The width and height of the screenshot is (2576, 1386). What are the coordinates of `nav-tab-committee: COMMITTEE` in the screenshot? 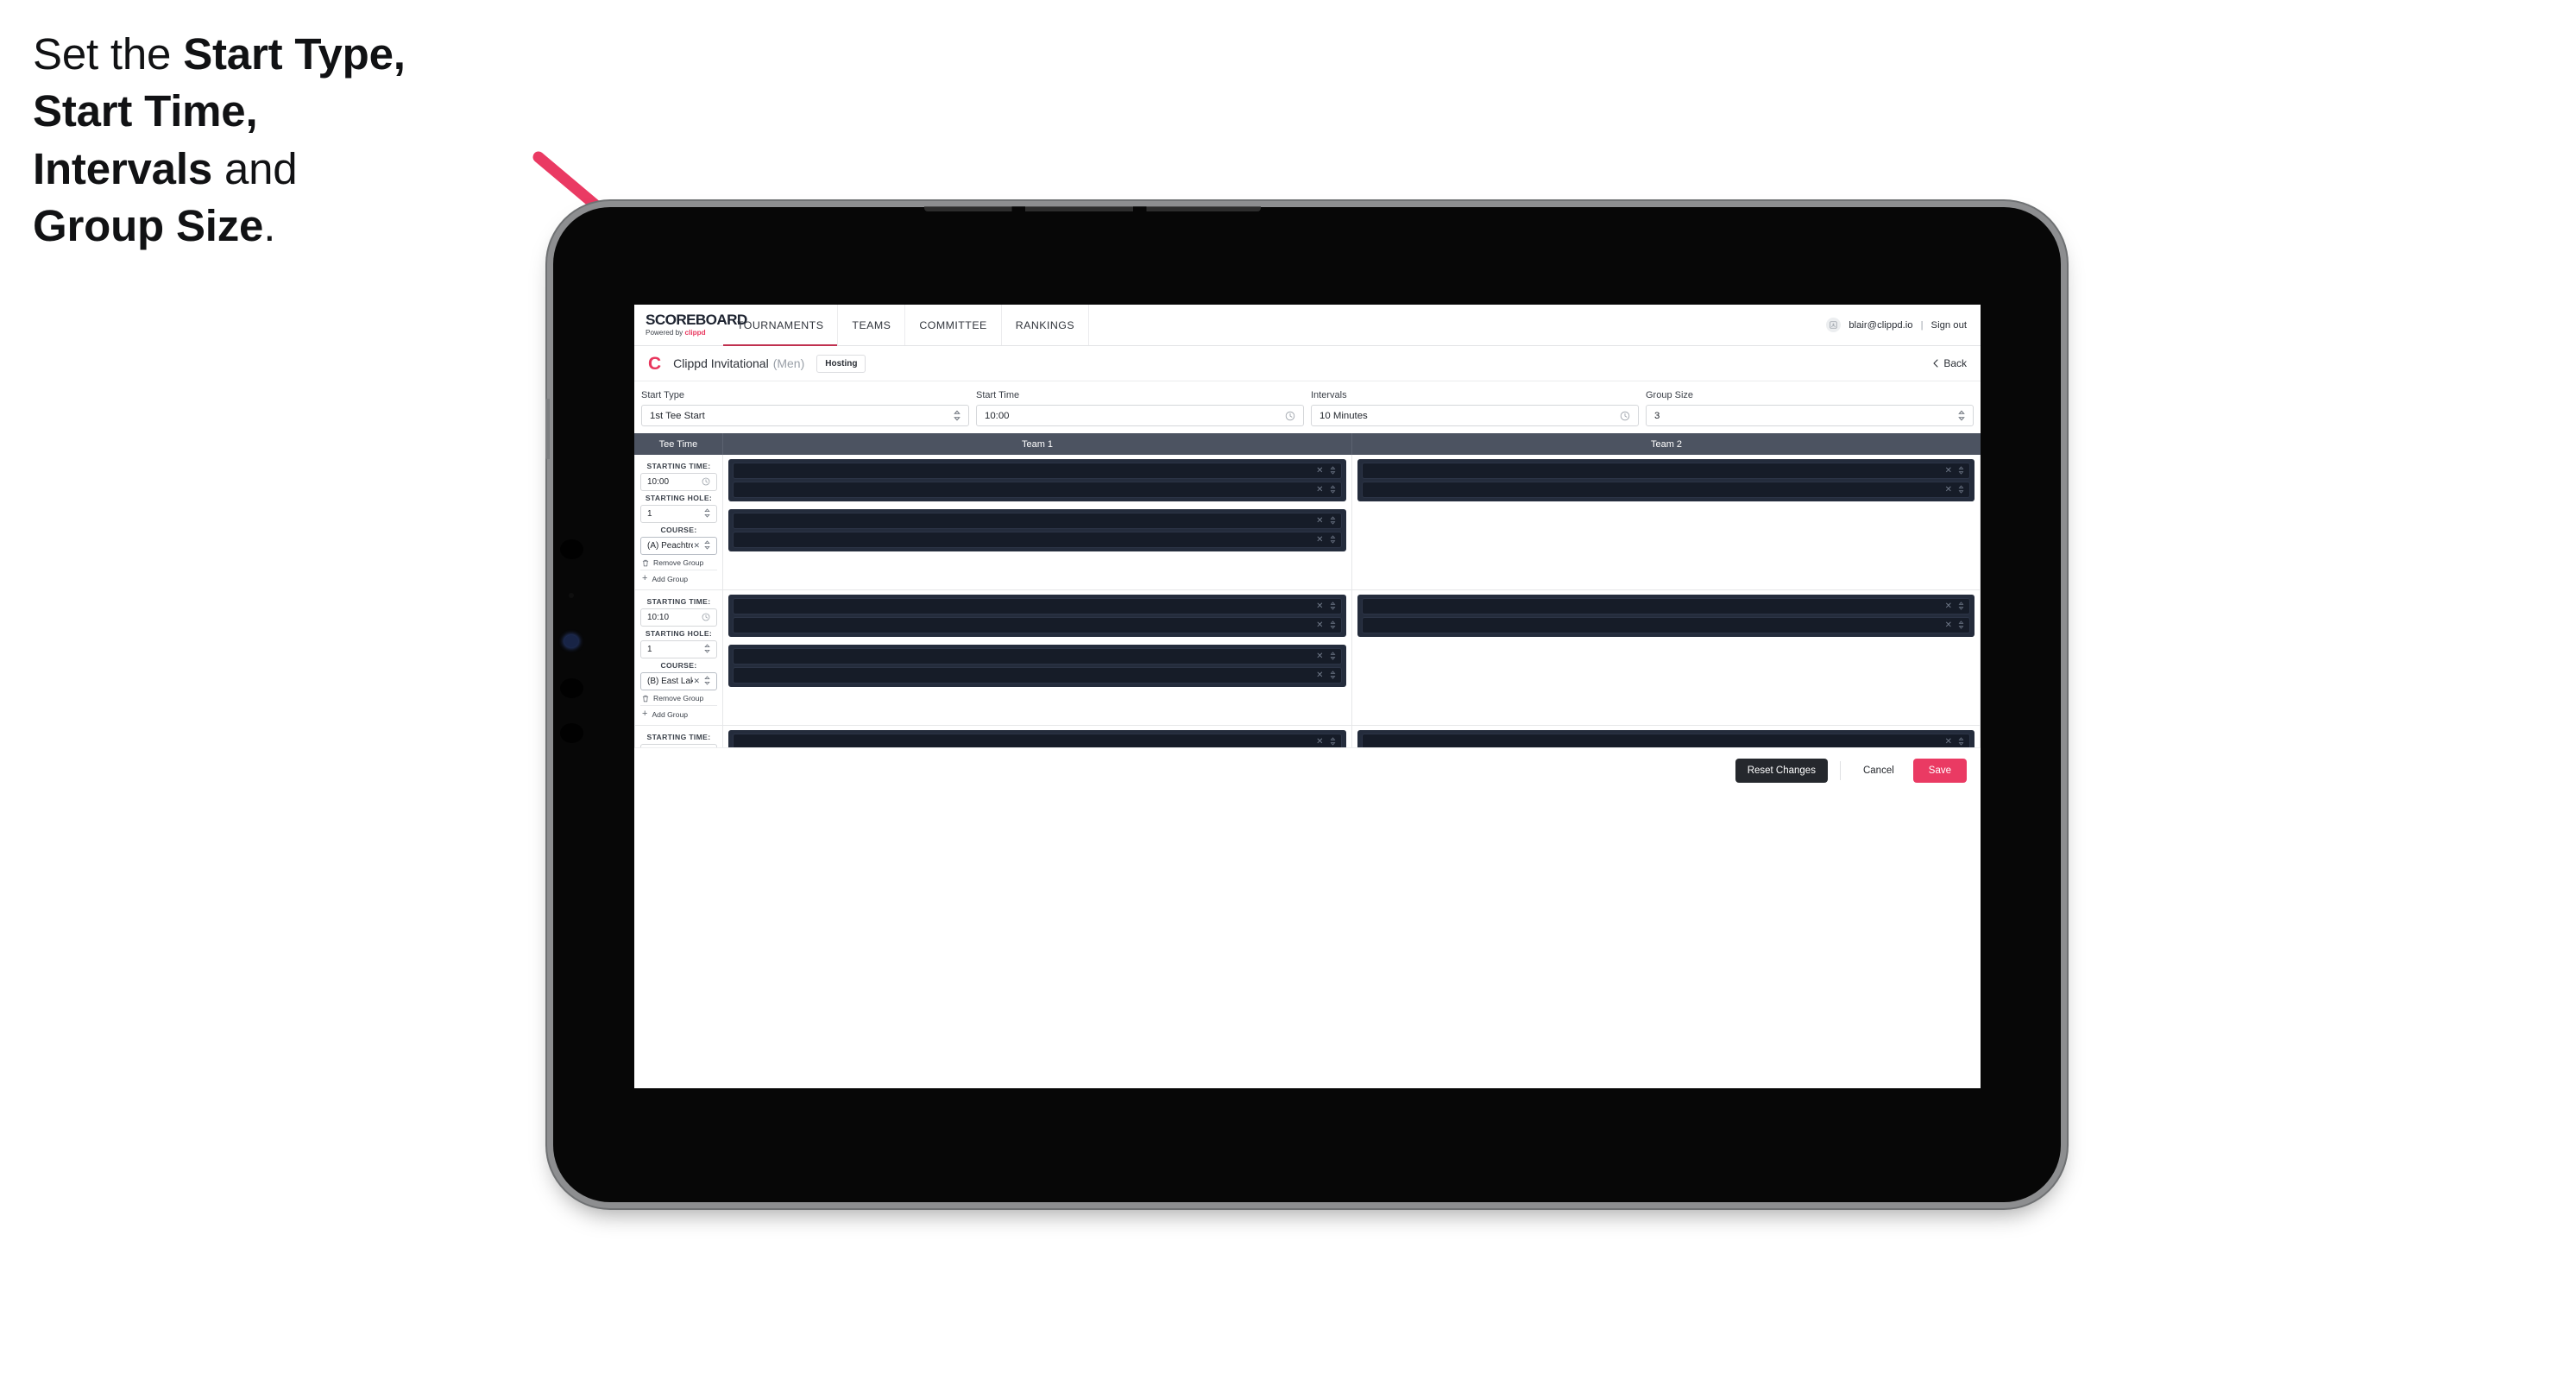 It's located at (954, 325).